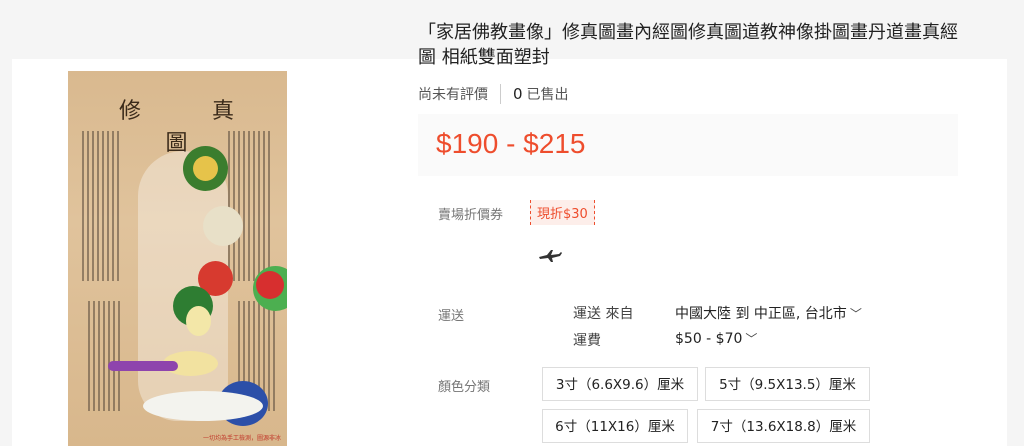  What do you see at coordinates (787, 384) in the screenshot?
I see `variation-option: 5寸（9.5X13.5）厘米` at bounding box center [787, 384].